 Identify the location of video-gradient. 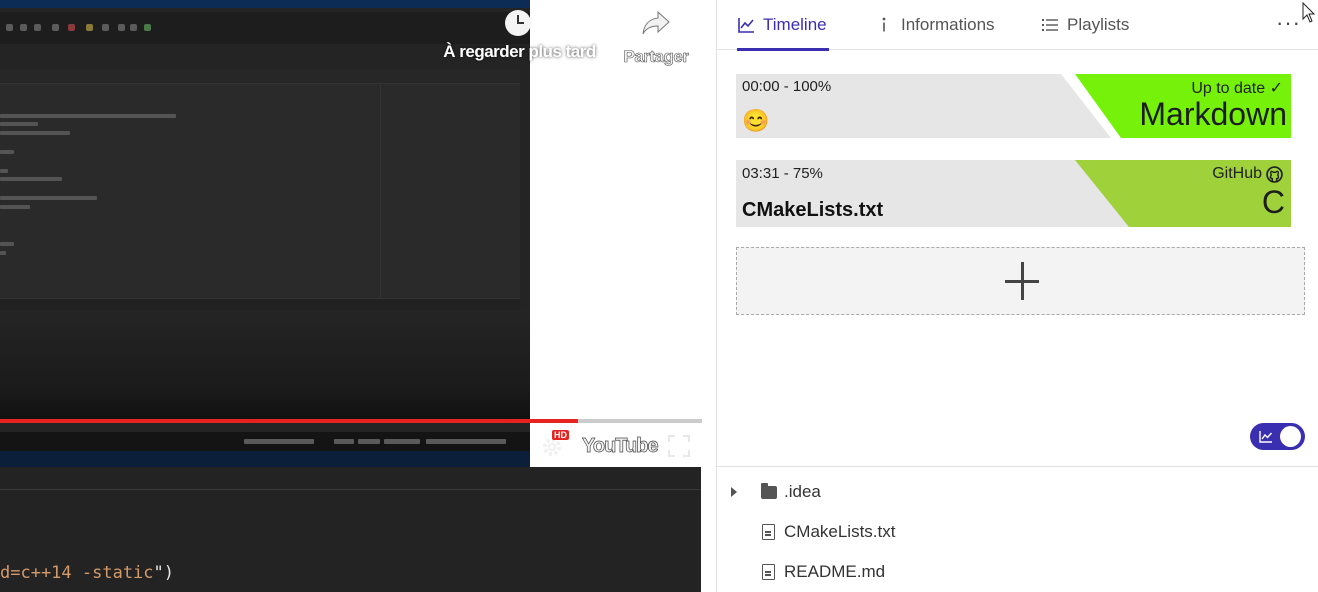
(265, 365).